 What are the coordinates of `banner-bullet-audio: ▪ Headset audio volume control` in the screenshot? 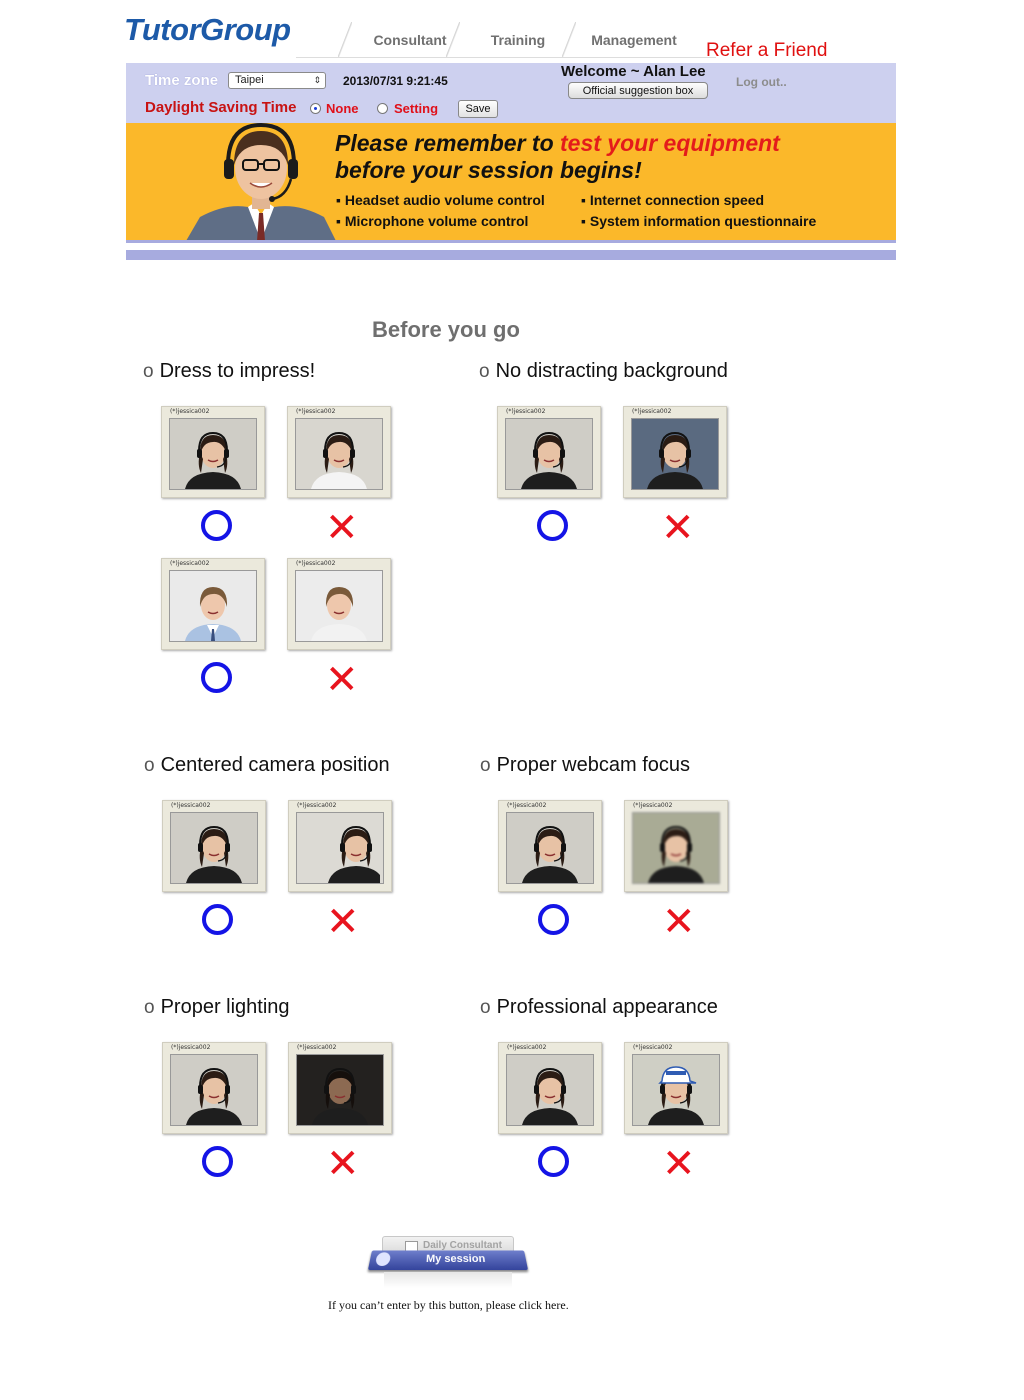 It's located at (440, 200).